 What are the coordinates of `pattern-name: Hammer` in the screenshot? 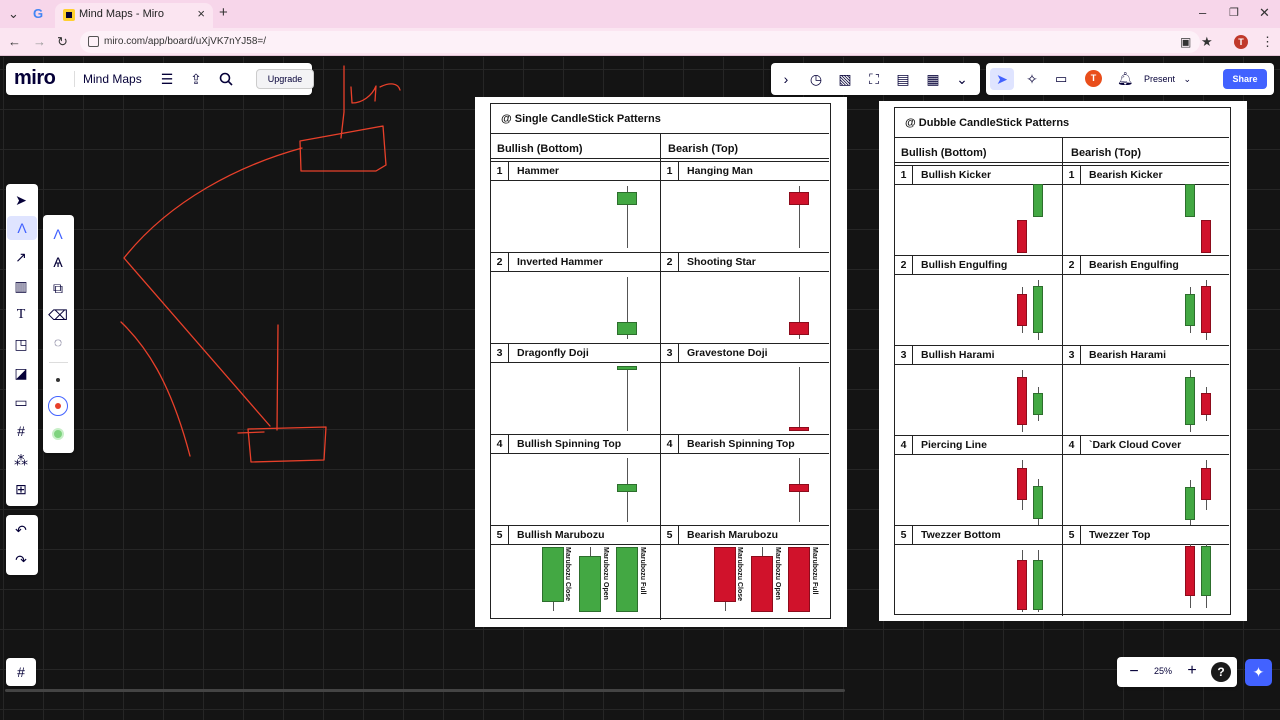 It's located at (538, 171).